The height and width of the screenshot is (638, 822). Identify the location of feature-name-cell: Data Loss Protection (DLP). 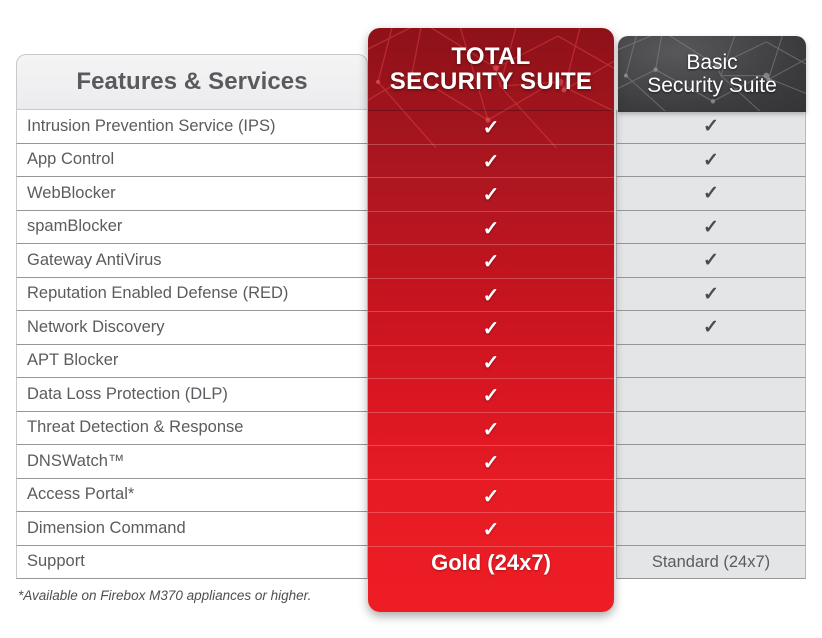
(192, 395).